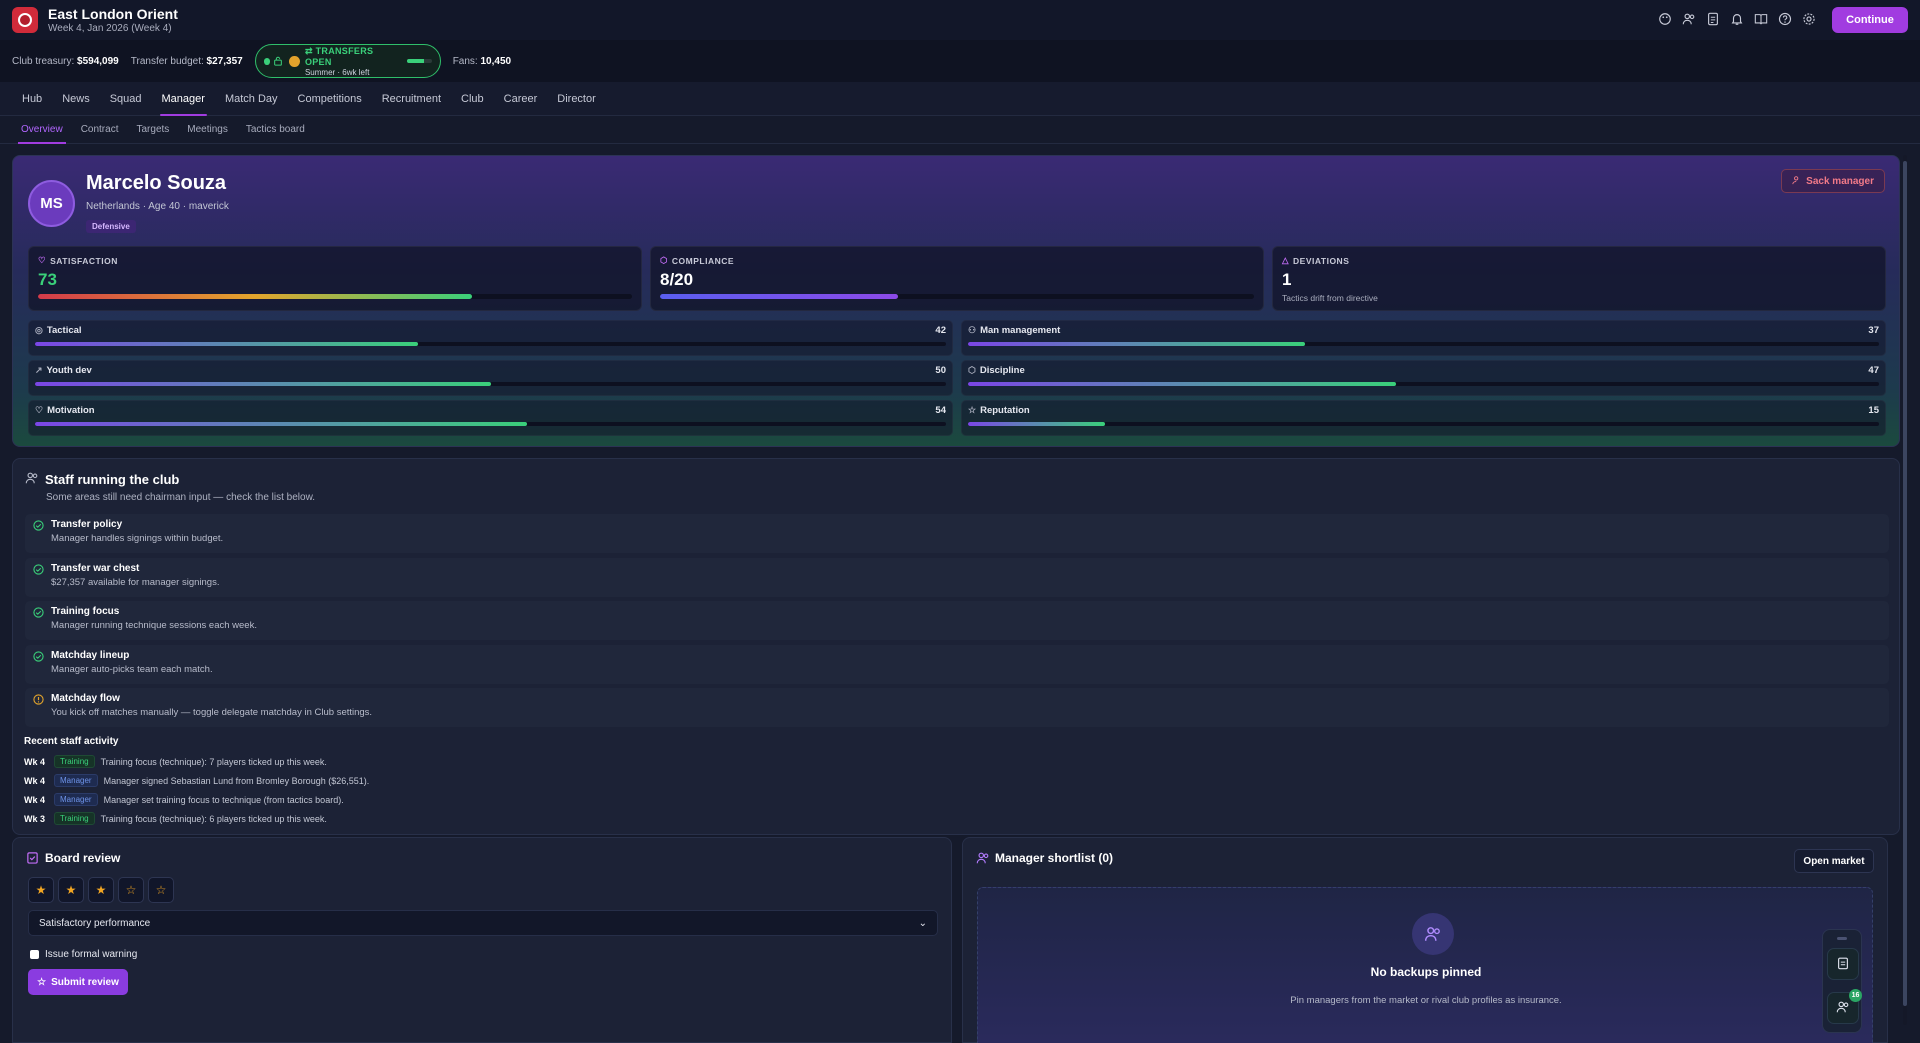 The height and width of the screenshot is (1043, 1920). What do you see at coordinates (1423, 370) in the screenshot?
I see `attribute-row: ⬡ Discipline 47` at bounding box center [1423, 370].